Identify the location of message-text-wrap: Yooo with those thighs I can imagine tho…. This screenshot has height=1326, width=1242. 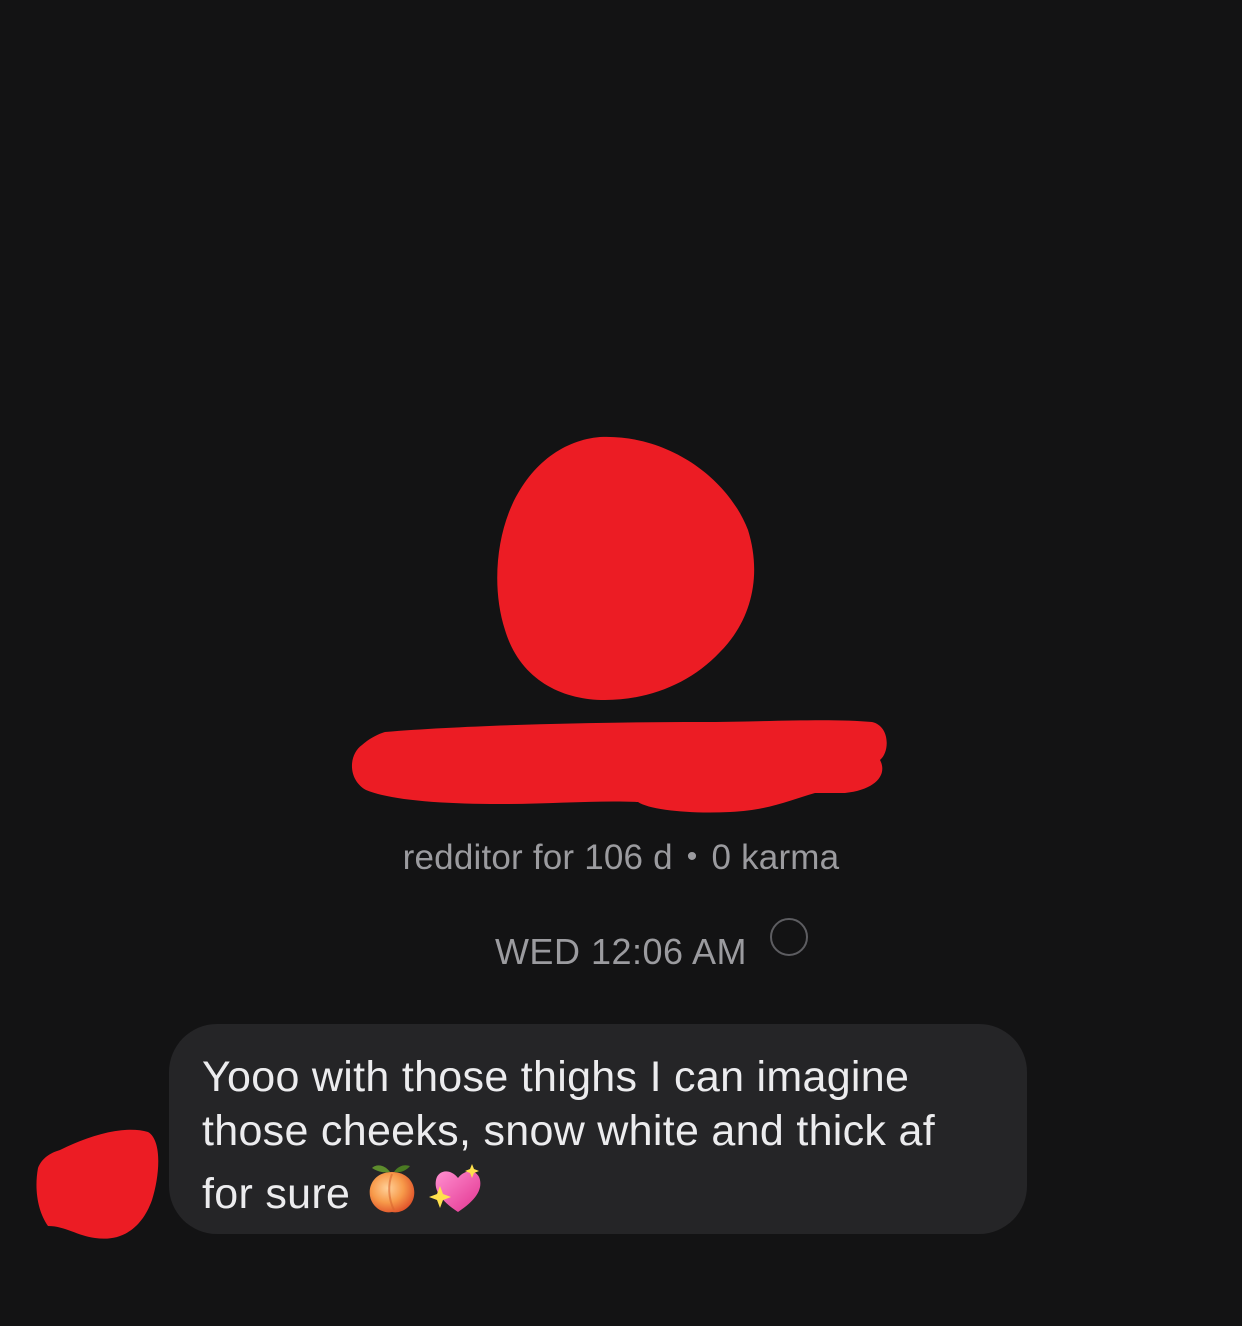
(597, 1140).